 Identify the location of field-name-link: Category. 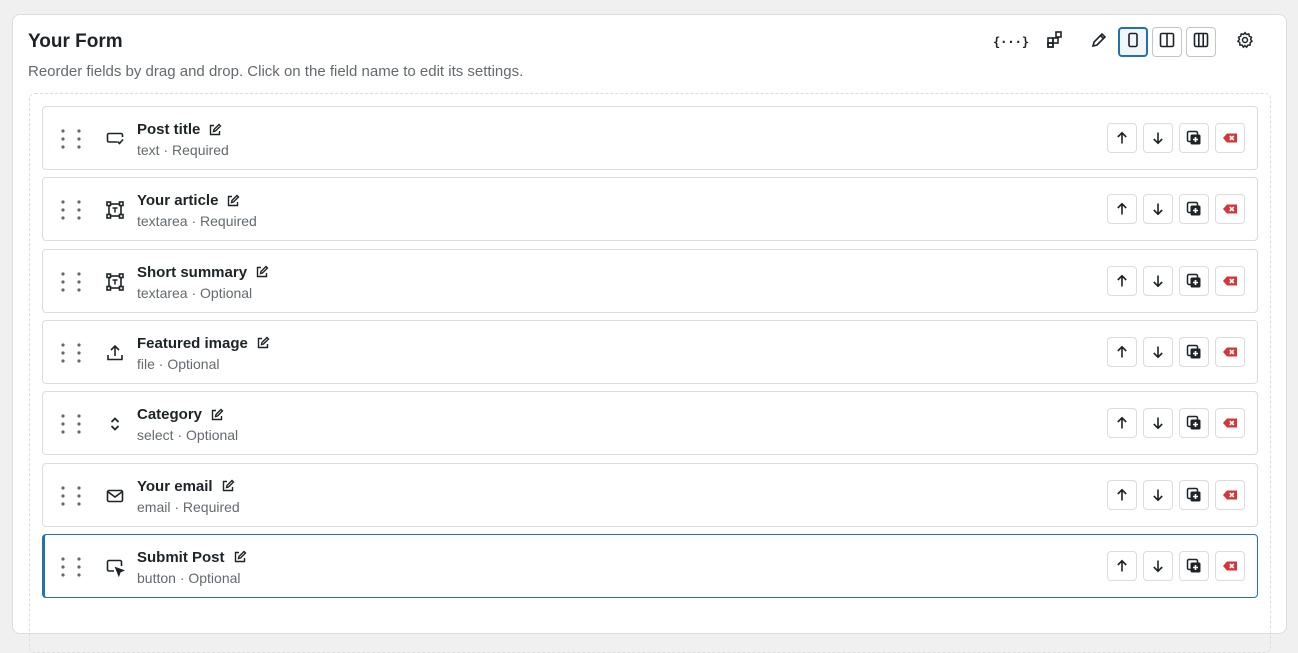
(180, 414).